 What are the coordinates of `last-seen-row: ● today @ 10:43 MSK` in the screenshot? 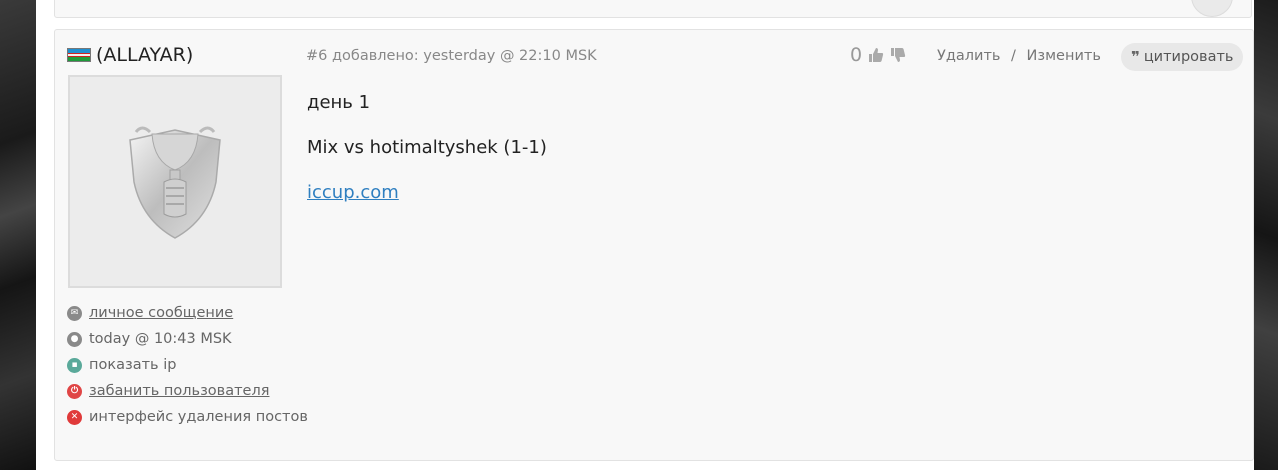 It's located at (187, 339).